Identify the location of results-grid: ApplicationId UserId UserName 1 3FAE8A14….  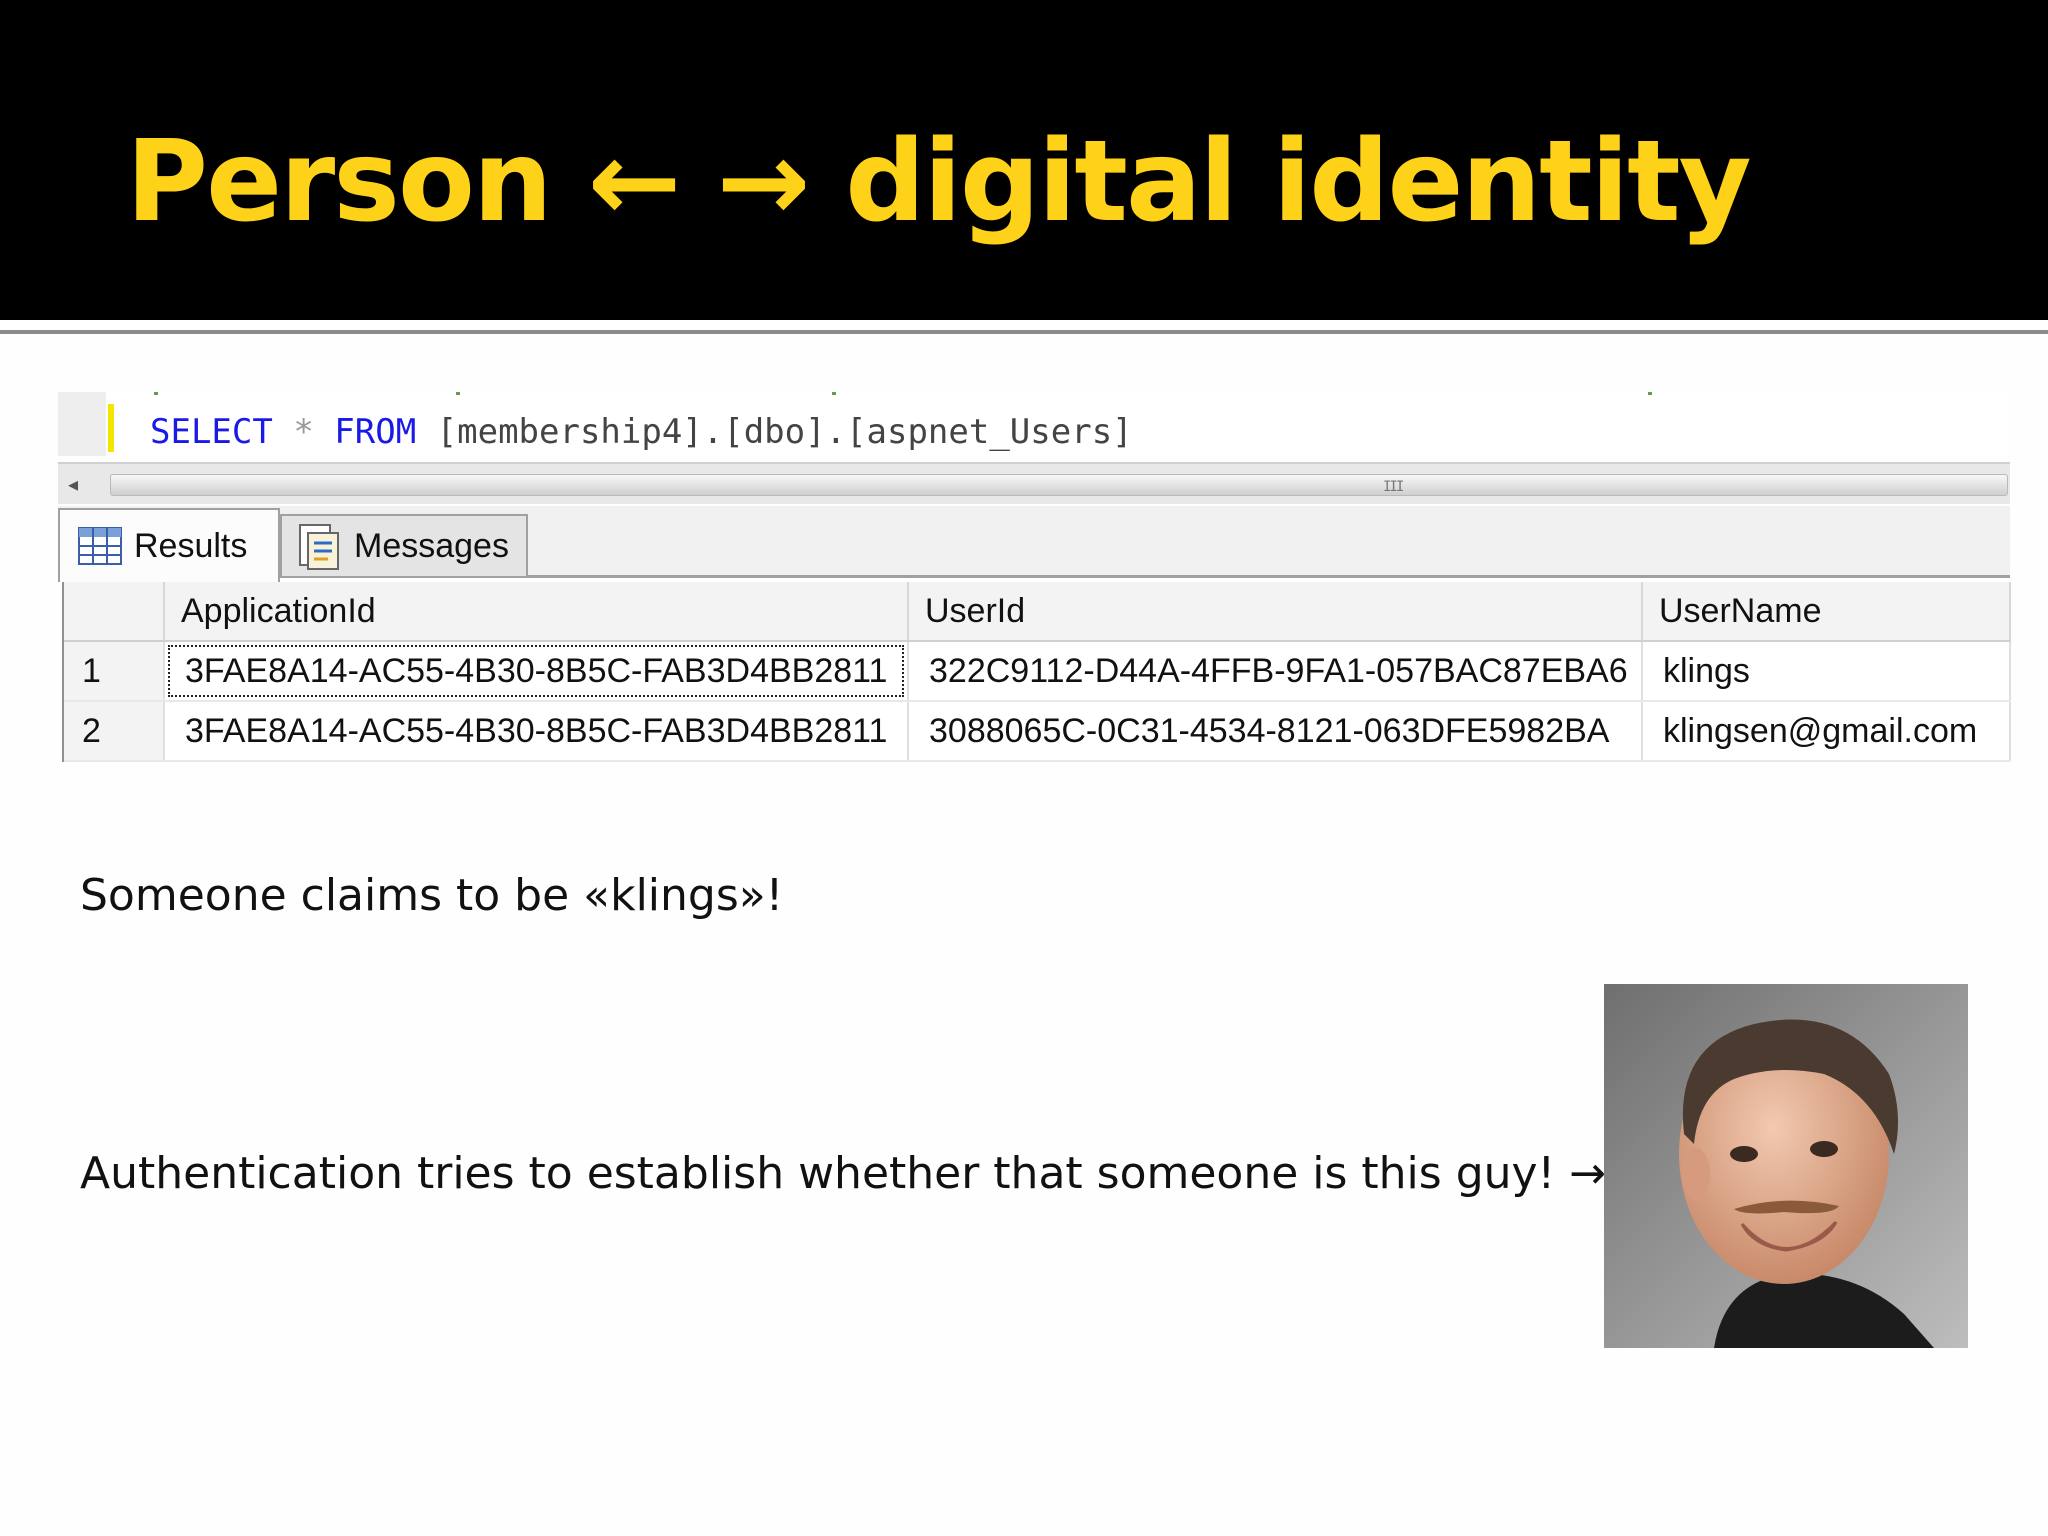
(1036, 672).